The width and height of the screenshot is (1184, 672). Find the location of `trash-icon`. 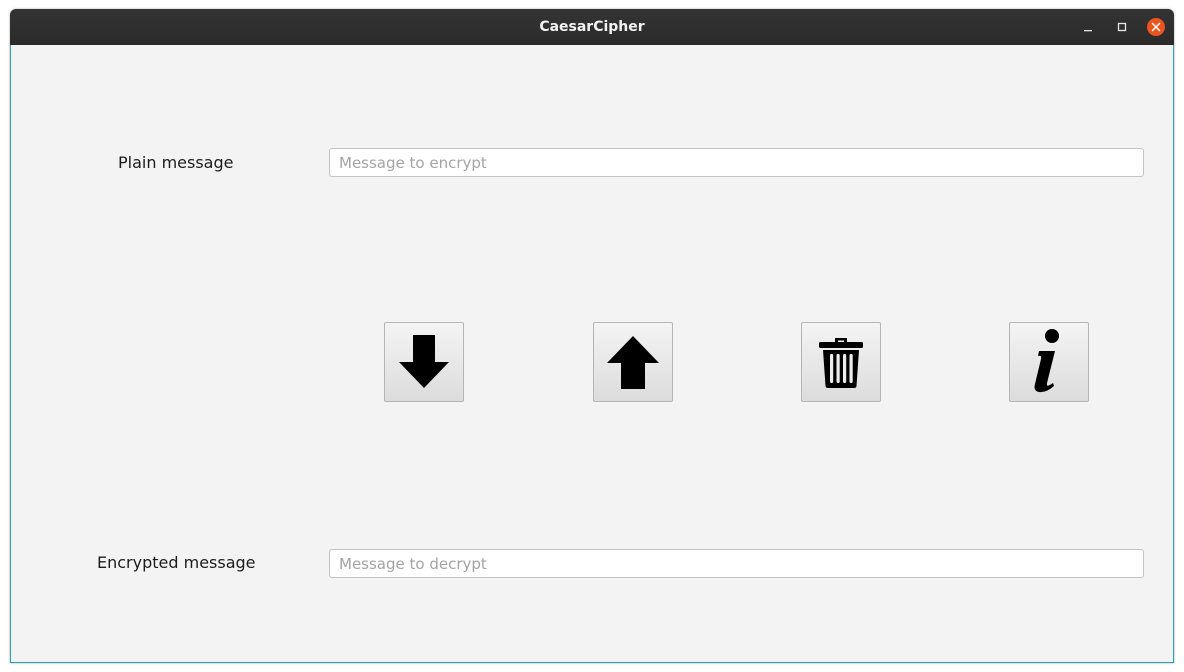

trash-icon is located at coordinates (841, 363).